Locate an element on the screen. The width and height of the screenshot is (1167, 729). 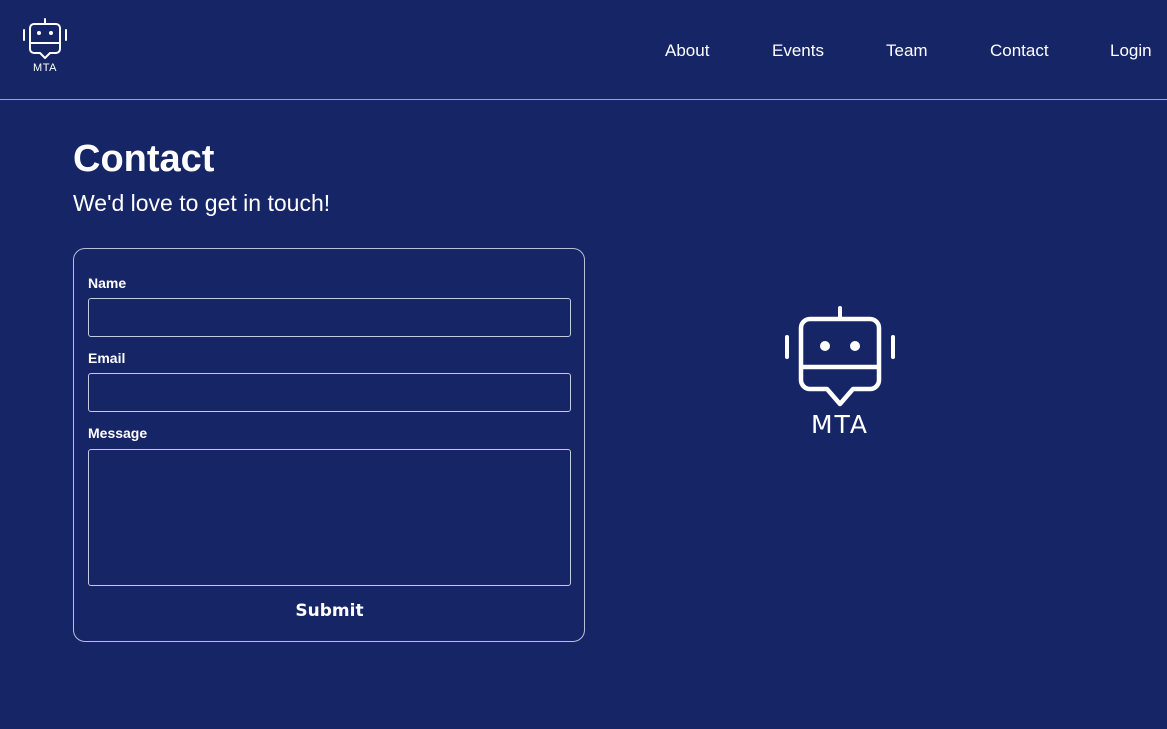
site-header: MTA About Events Team Contact Login is located at coordinates (583, 50).